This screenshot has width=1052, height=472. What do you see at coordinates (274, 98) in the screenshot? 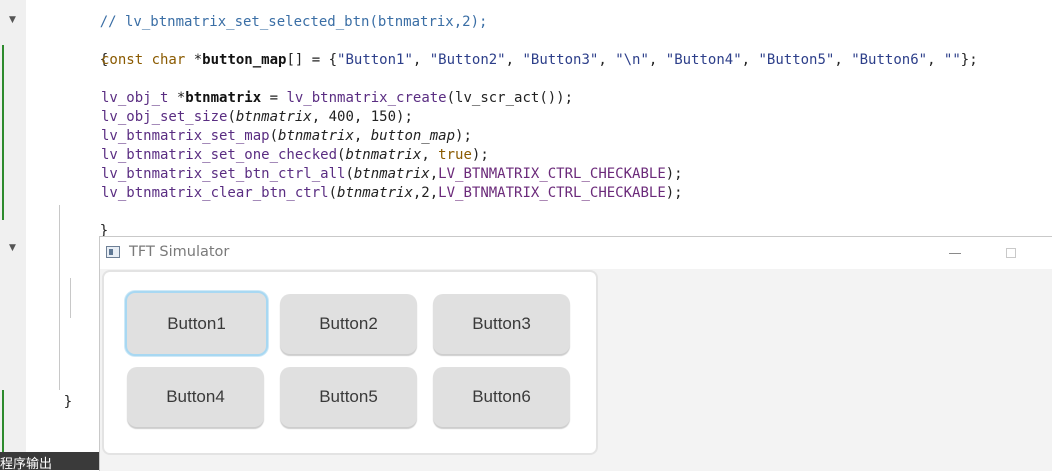
I see `code-token: =` at bounding box center [274, 98].